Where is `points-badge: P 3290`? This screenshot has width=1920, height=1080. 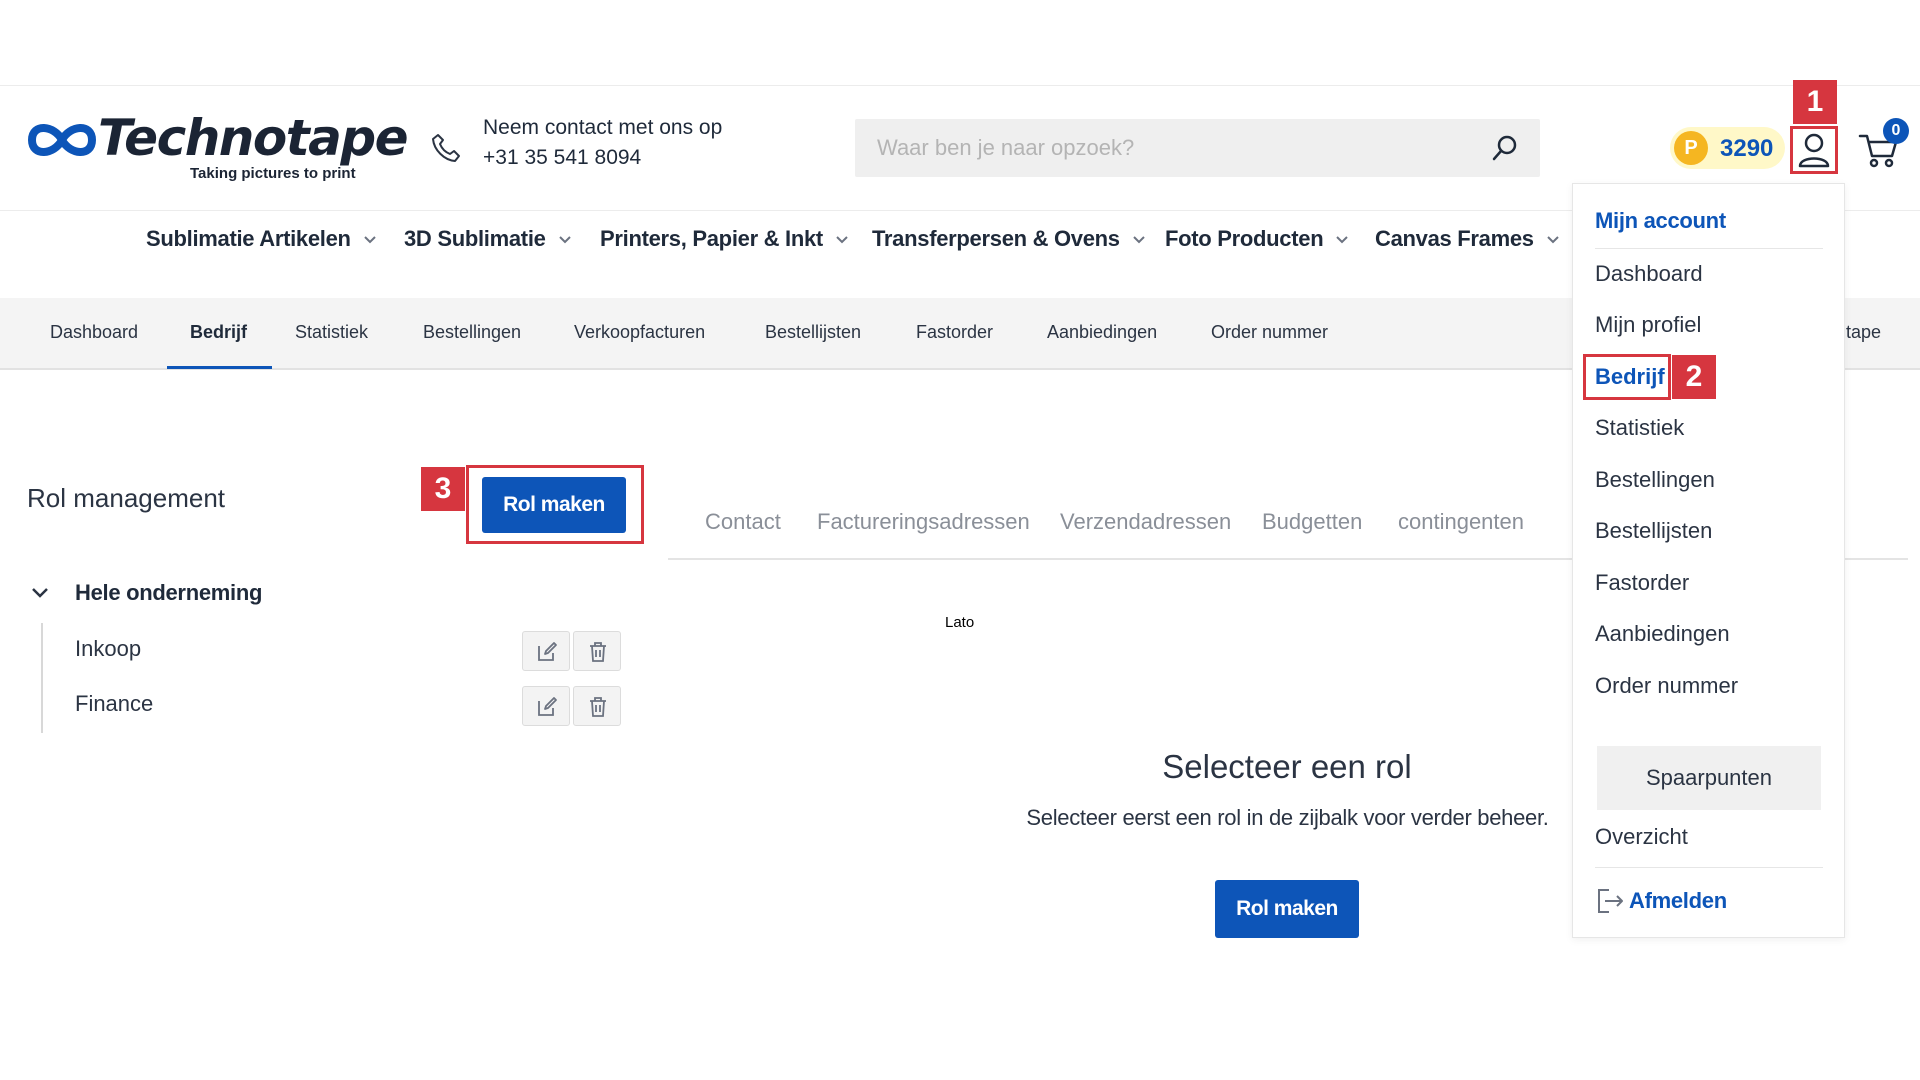 points-badge: P 3290 is located at coordinates (1727, 148).